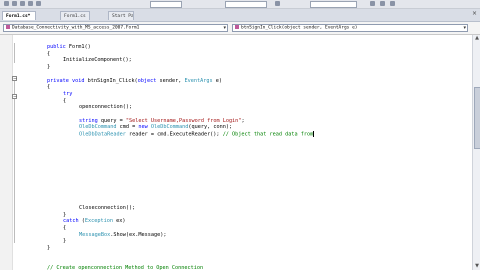 The height and width of the screenshot is (270, 480). What do you see at coordinates (104, 134) in the screenshot?
I see `code-token: OleDbDataReader` at bounding box center [104, 134].